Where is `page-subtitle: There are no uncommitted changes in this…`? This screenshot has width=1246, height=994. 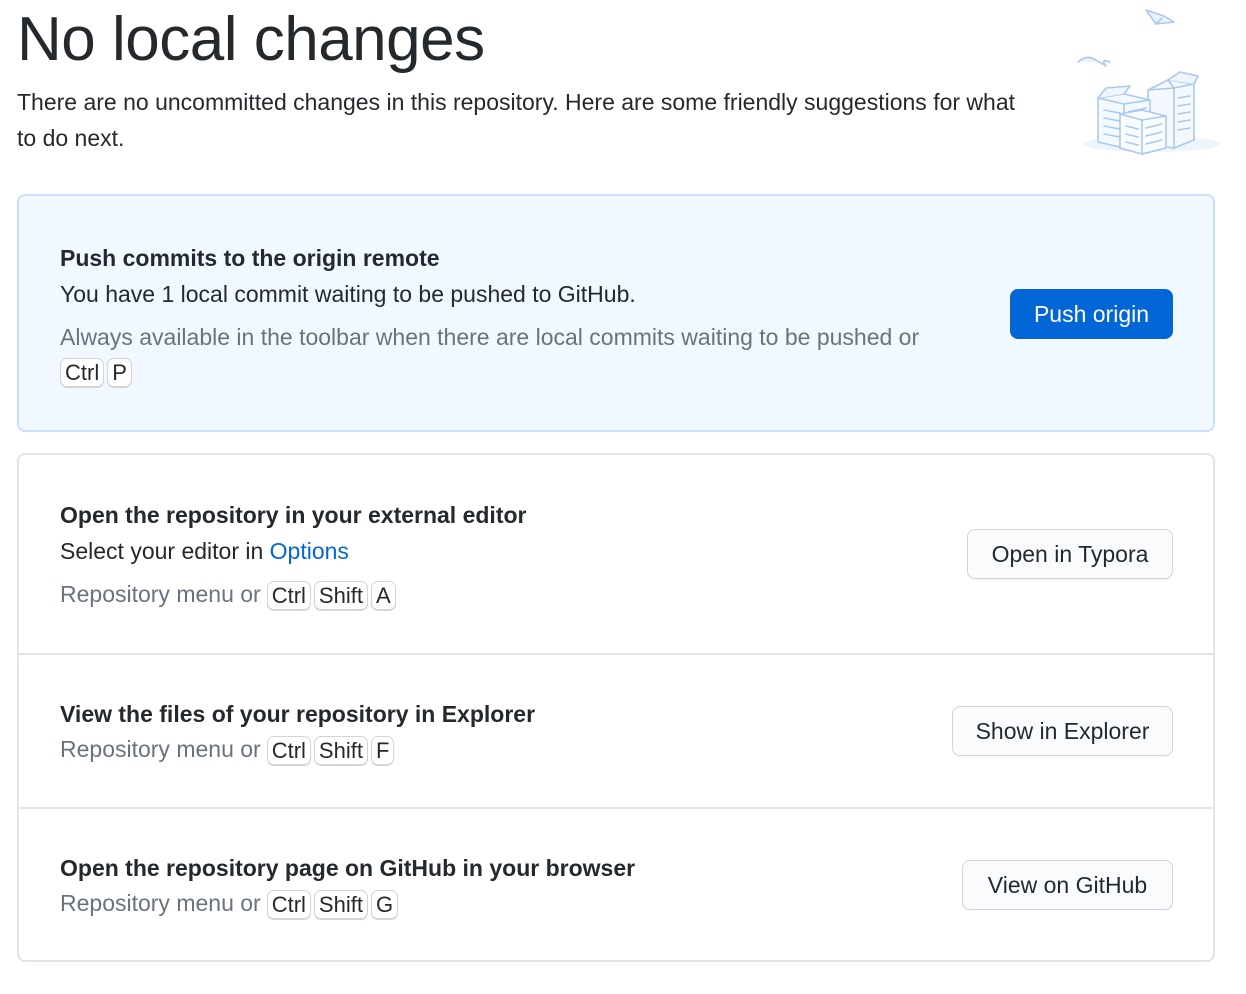 page-subtitle: There are no uncommitted changes in this… is located at coordinates (516, 120).